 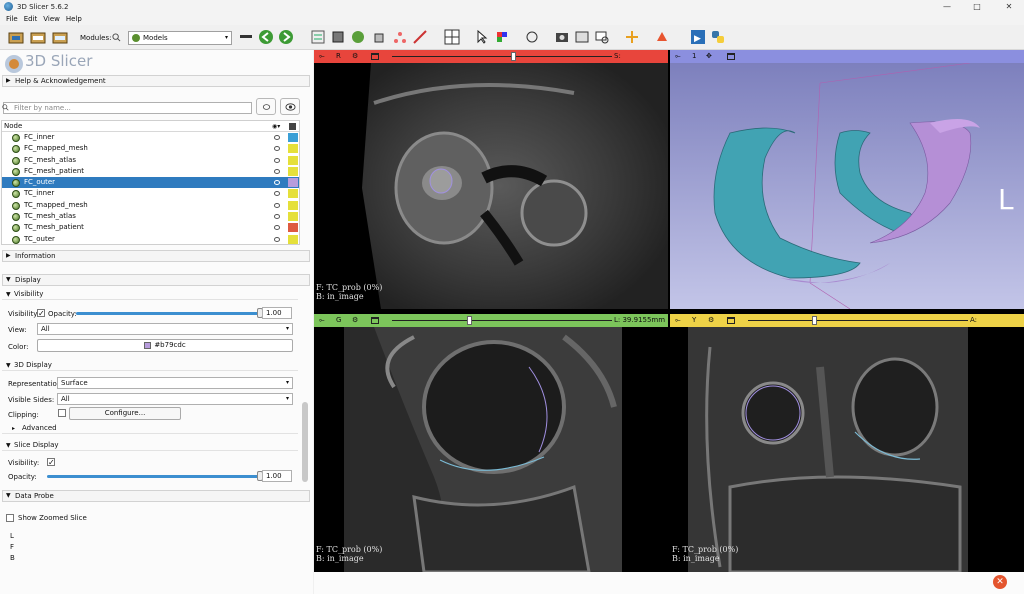 I want to click on module-history-icon, so click(x=246, y=37).